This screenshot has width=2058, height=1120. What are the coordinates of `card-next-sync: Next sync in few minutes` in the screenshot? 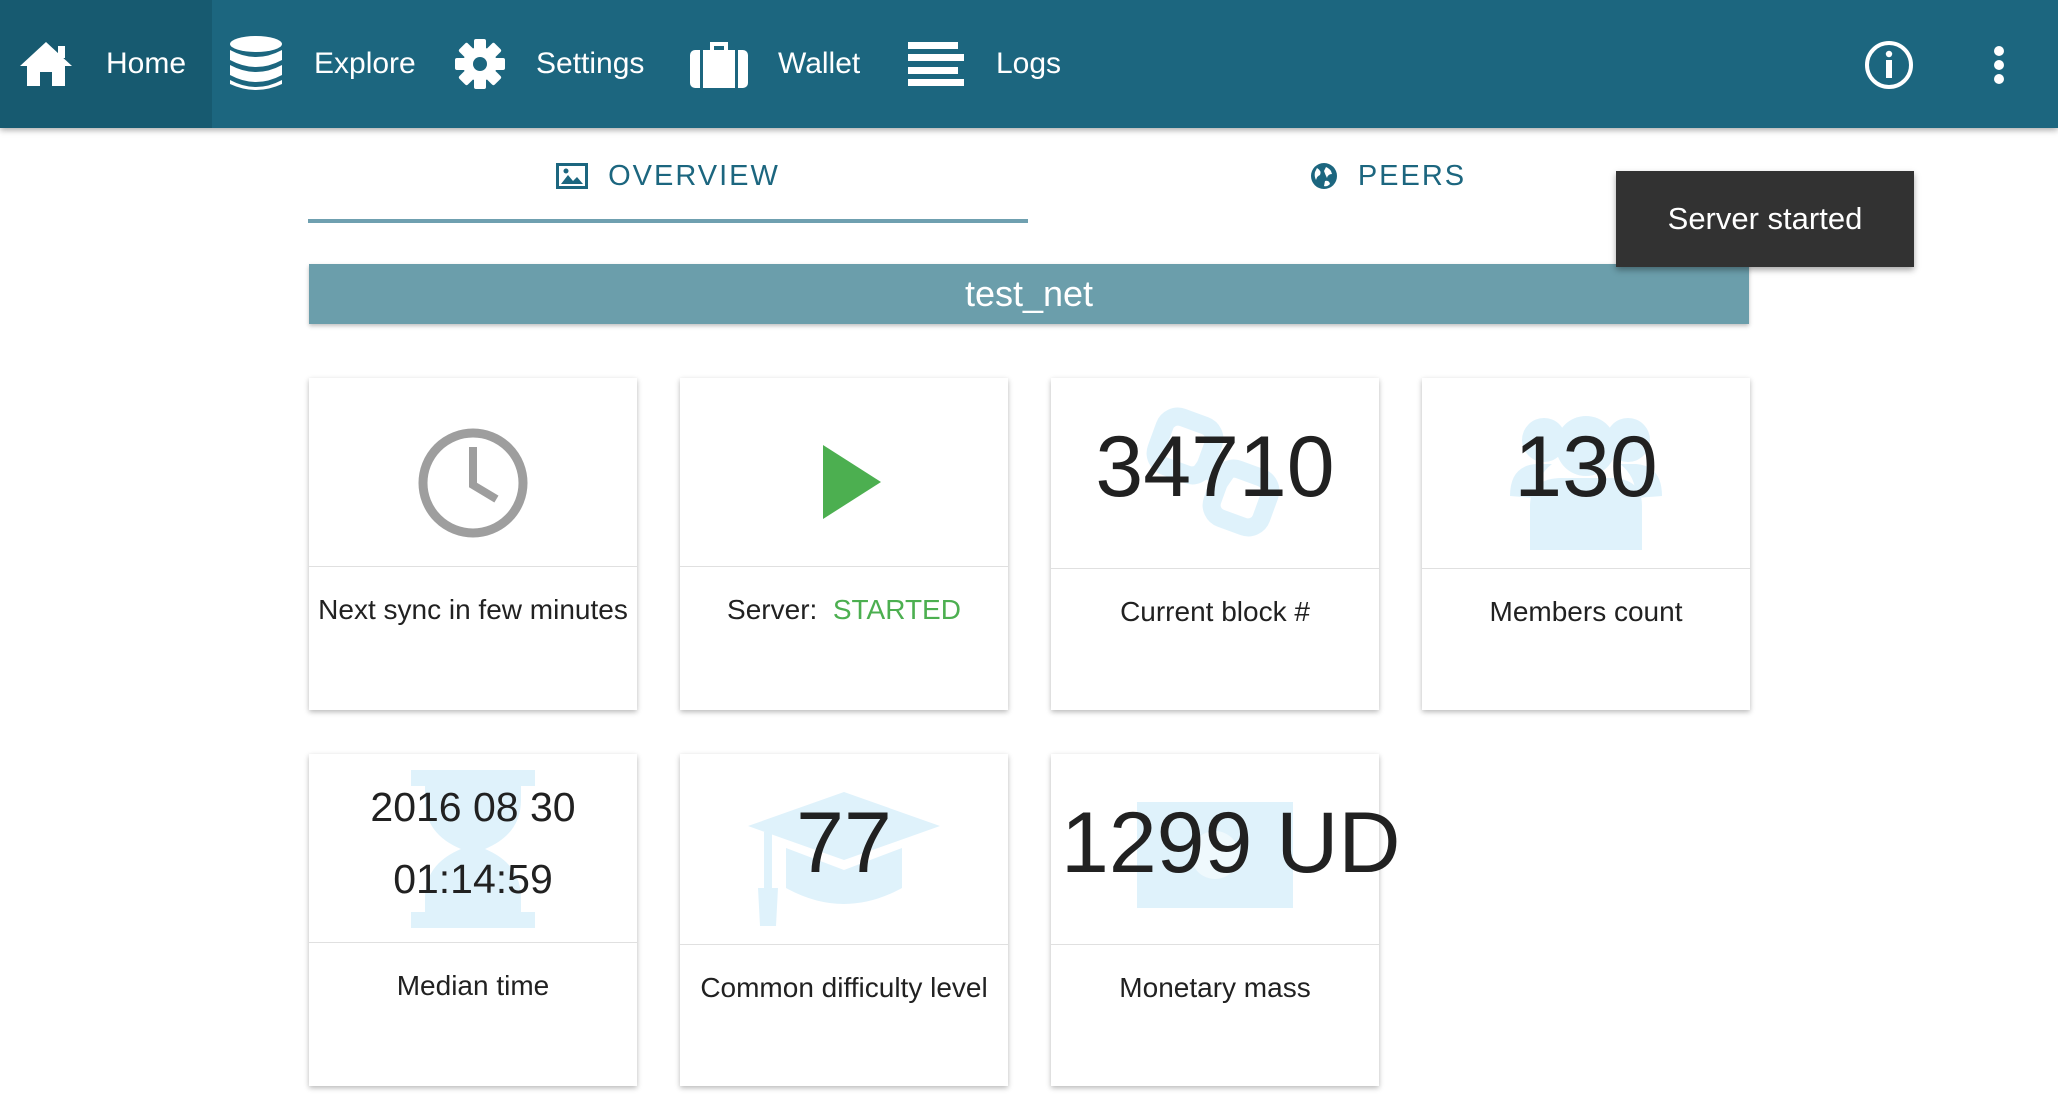 It's located at (473, 544).